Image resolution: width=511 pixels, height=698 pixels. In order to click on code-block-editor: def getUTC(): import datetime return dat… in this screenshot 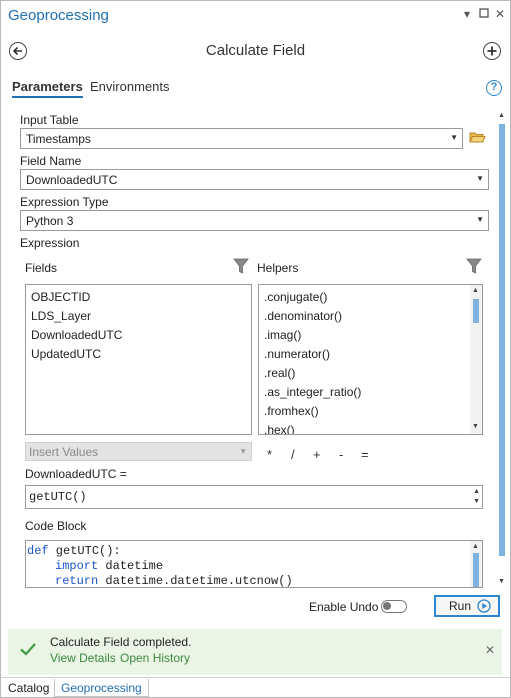, I will do `click(254, 564)`.